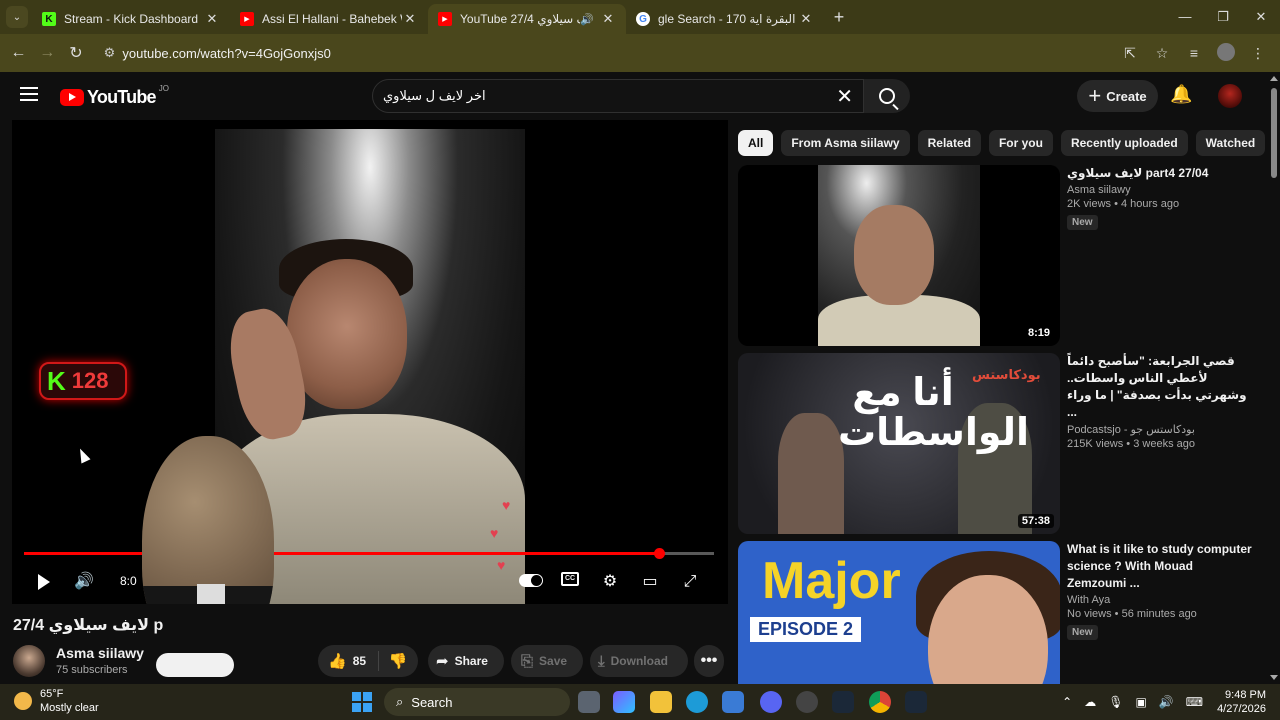 Image resolution: width=1280 pixels, height=720 pixels. Describe the element at coordinates (650, 582) in the screenshot. I see `theater-mode-icon: ▭` at that location.